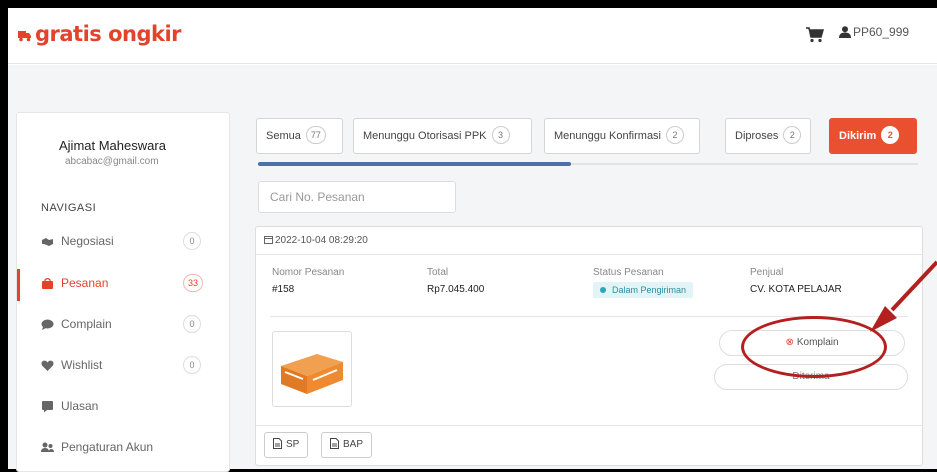 This screenshot has width=937, height=472. Describe the element at coordinates (85, 283) in the screenshot. I see `sidebar-item-label: Pesanan` at that location.